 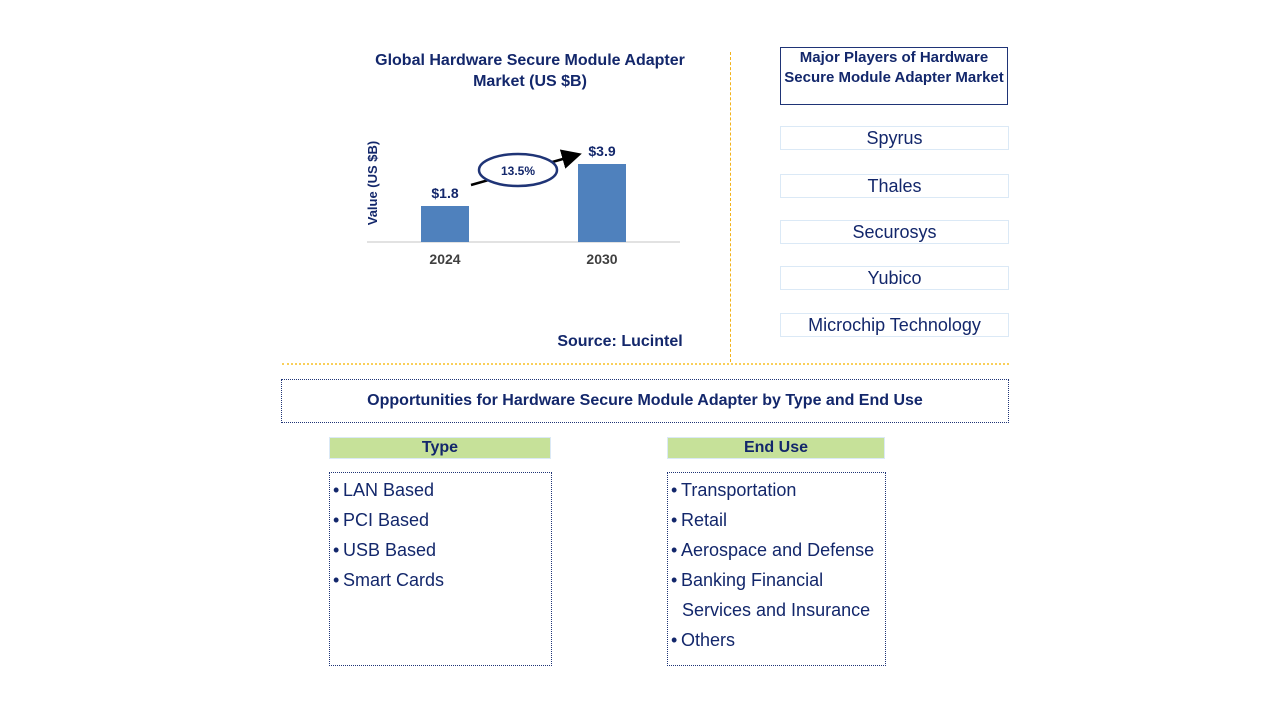 What do you see at coordinates (894, 278) in the screenshot?
I see `player-item: Yubico` at bounding box center [894, 278].